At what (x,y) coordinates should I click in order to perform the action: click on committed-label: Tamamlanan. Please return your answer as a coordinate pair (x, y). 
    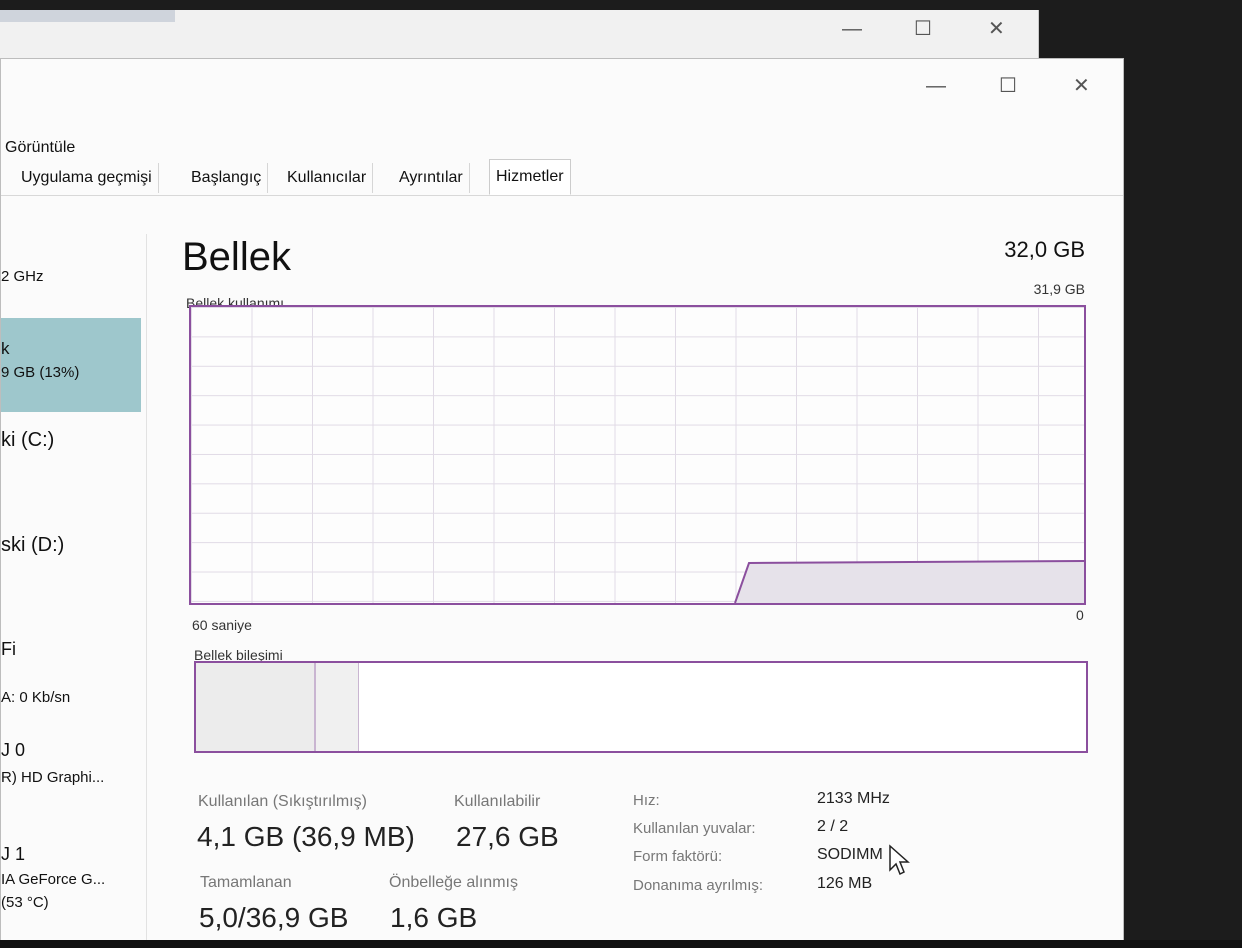
    Looking at the image, I should click on (246, 882).